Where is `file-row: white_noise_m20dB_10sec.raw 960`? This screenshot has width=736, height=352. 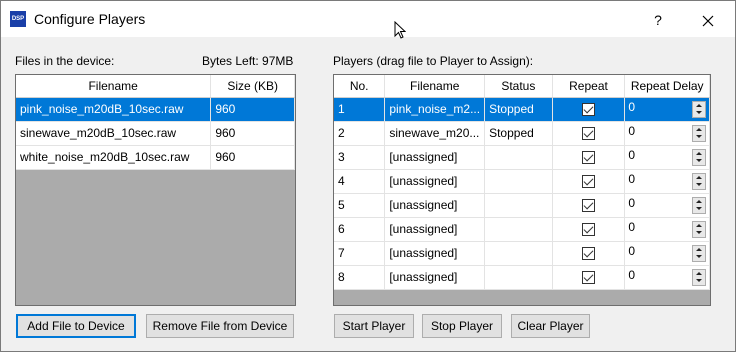
file-row: white_noise_m20dB_10sec.raw 960 is located at coordinates (155, 157).